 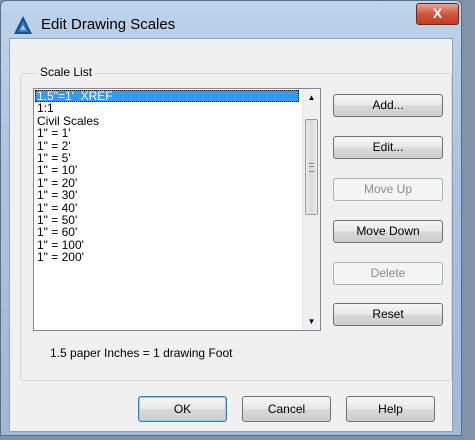 What do you see at coordinates (167, 195) in the screenshot?
I see `list-item: 1" = 30'` at bounding box center [167, 195].